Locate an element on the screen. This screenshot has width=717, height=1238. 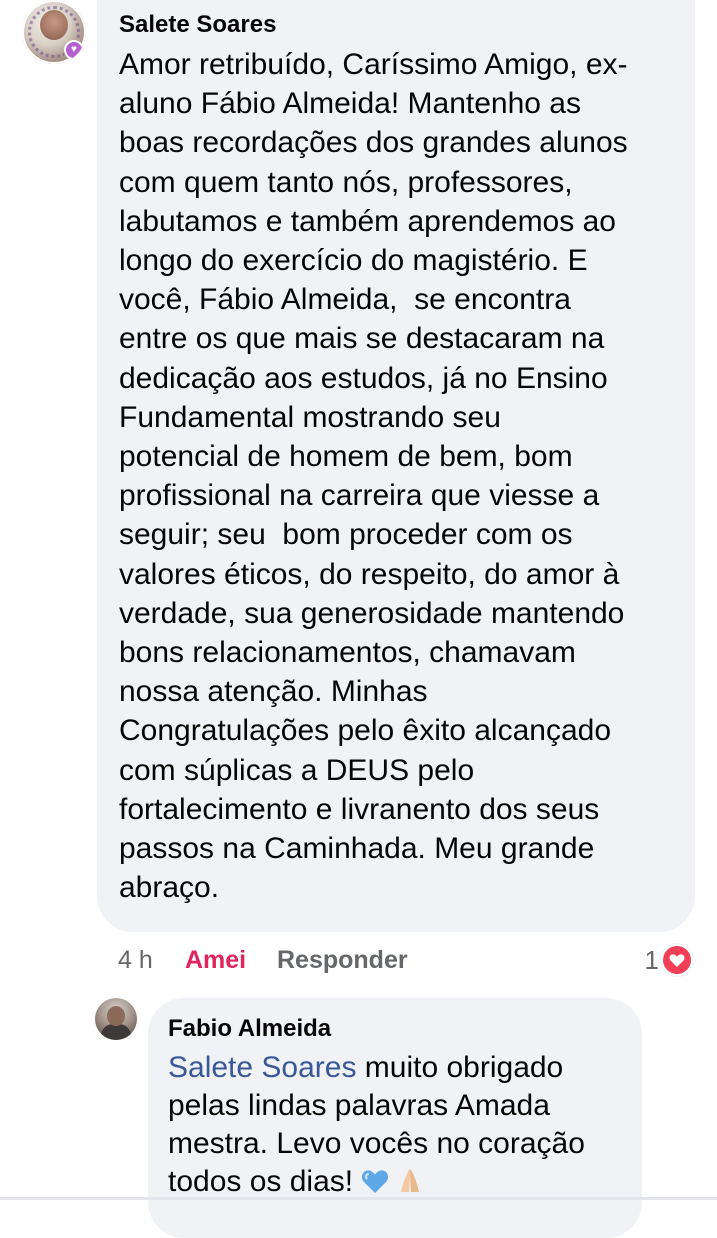
mention-link: Salete Soares is located at coordinates (262, 1067).